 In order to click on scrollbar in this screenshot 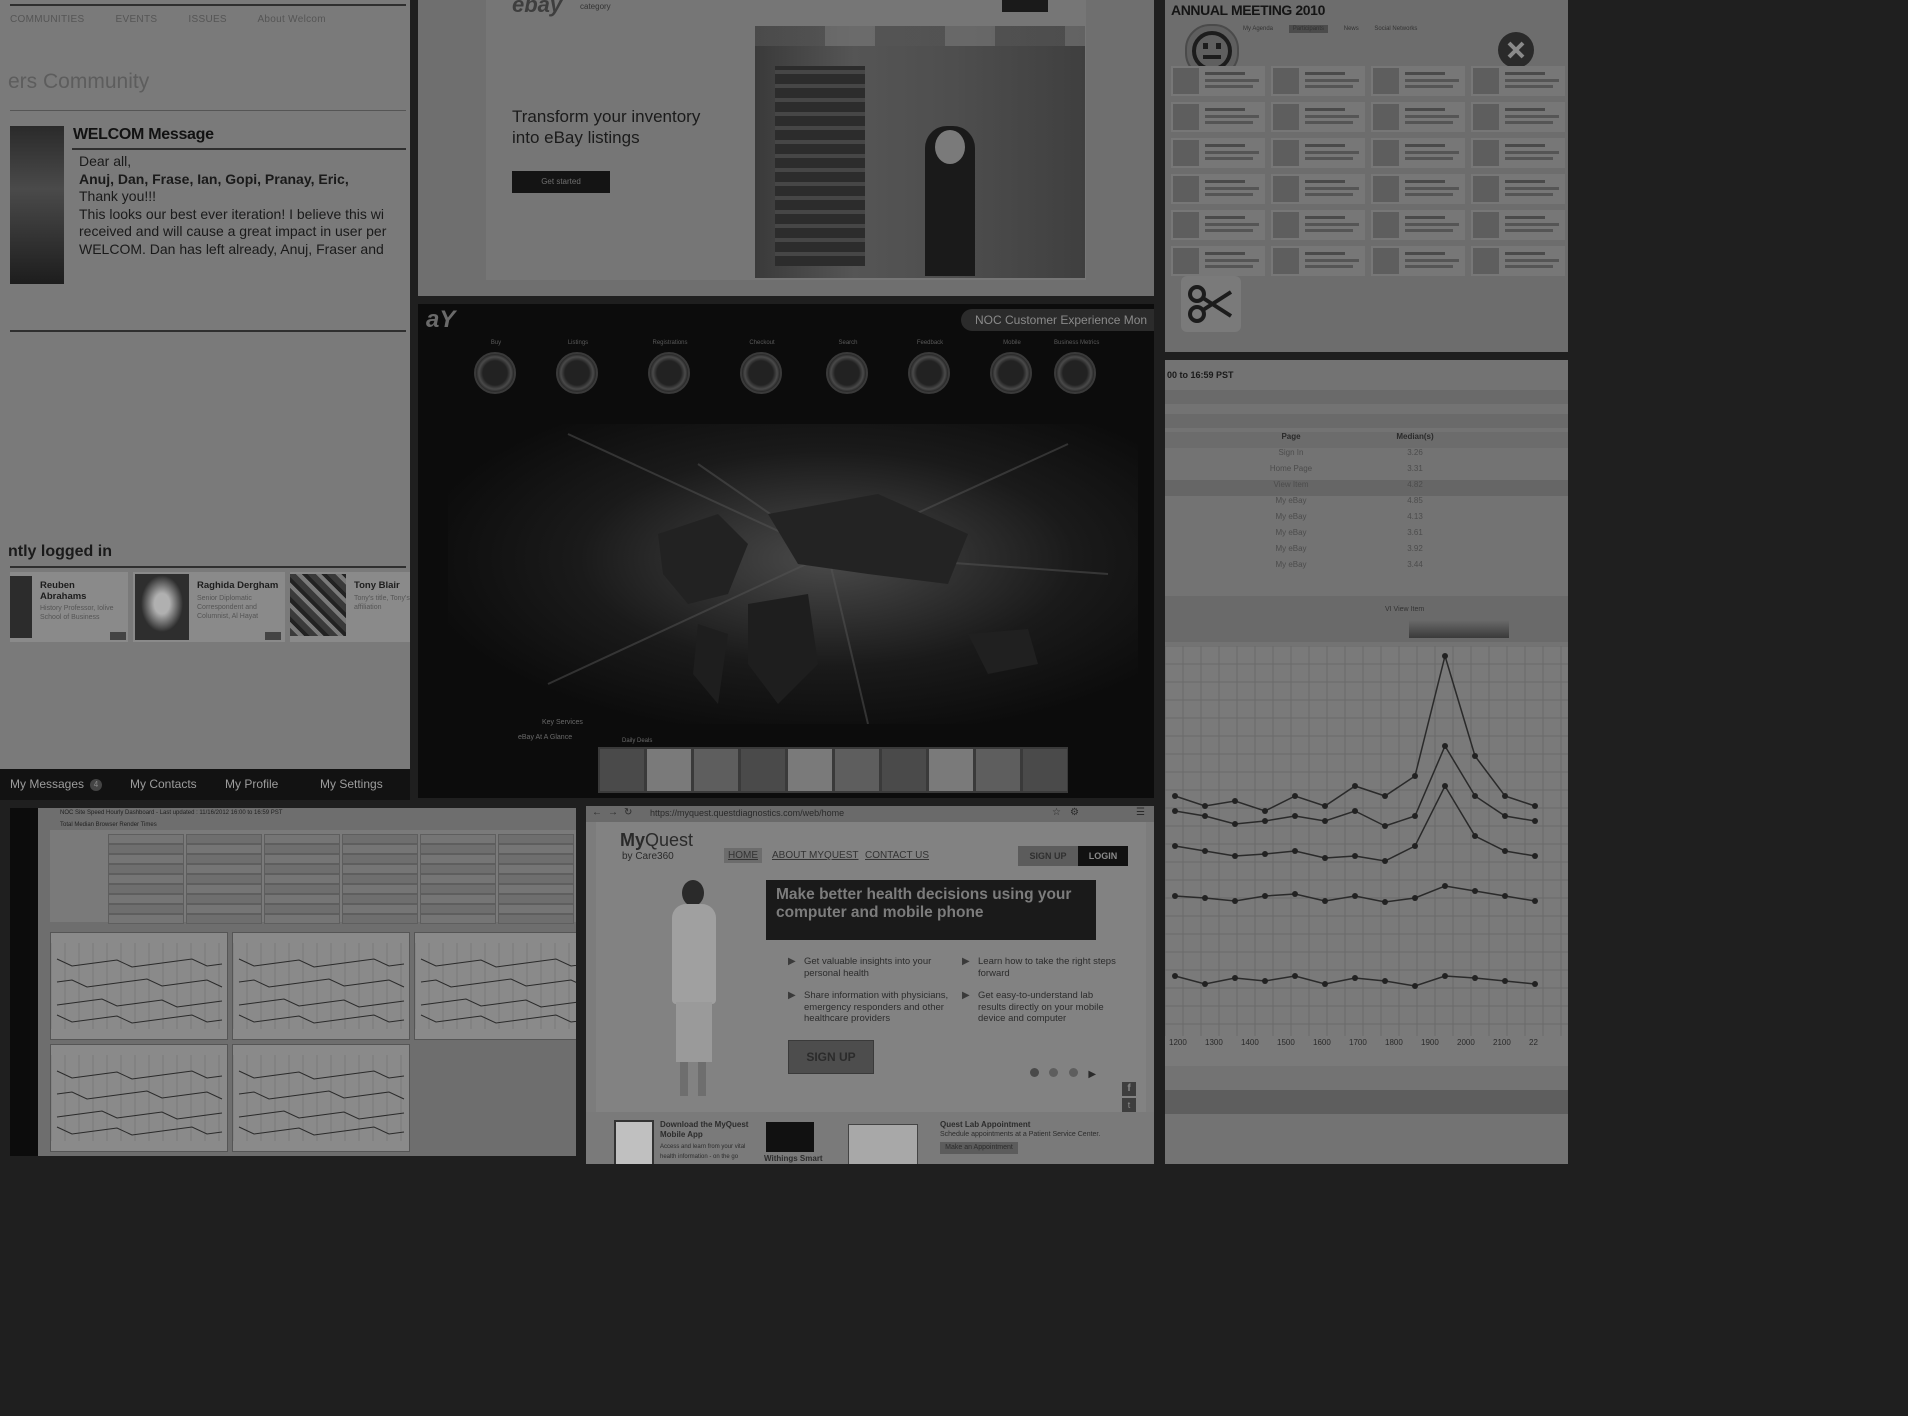, I will do `click(1366, 1102)`.